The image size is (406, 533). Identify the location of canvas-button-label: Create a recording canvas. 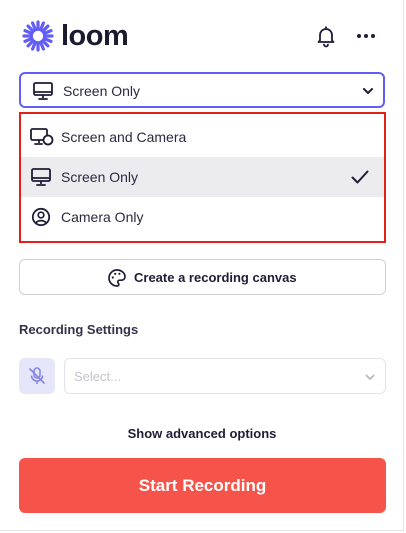
(215, 277).